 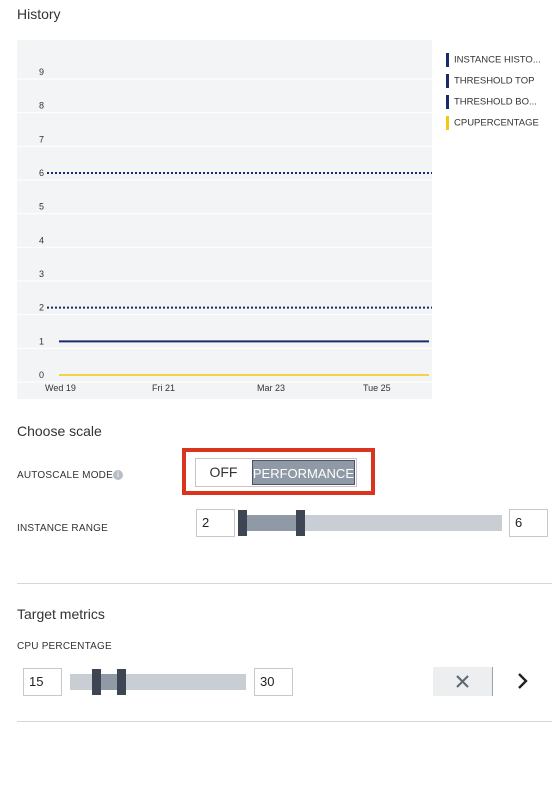 I want to click on x-tick-label: Mar 23, so click(x=271, y=388).